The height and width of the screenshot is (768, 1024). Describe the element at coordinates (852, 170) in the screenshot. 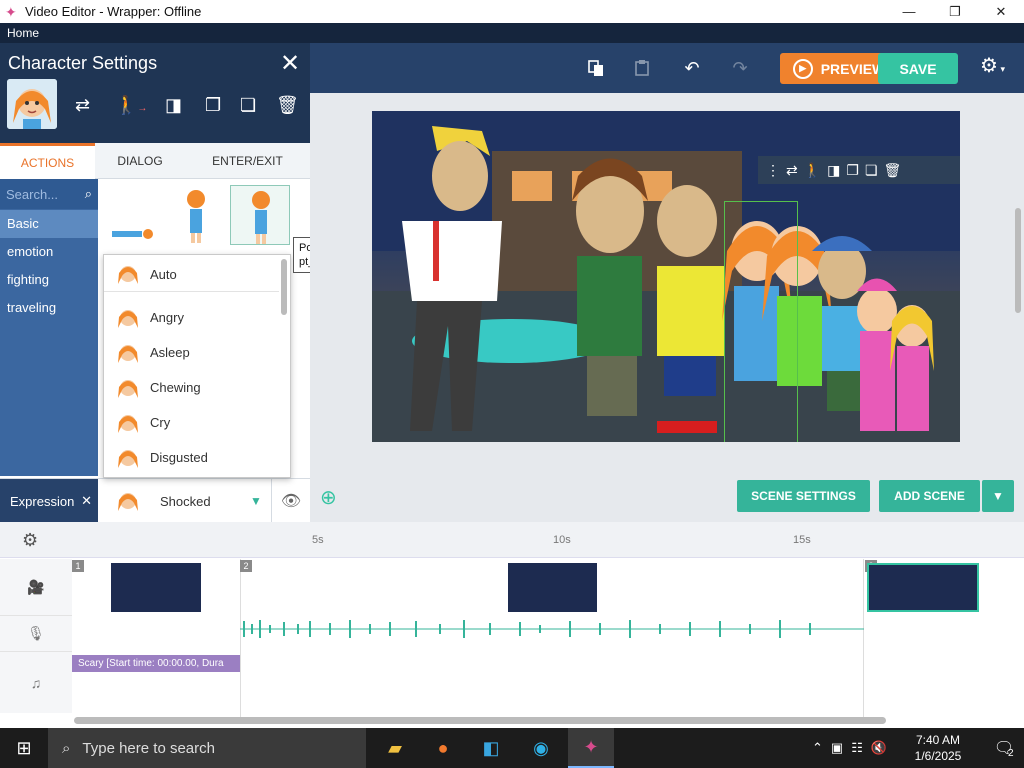

I see `copy-icon: ❐` at that location.